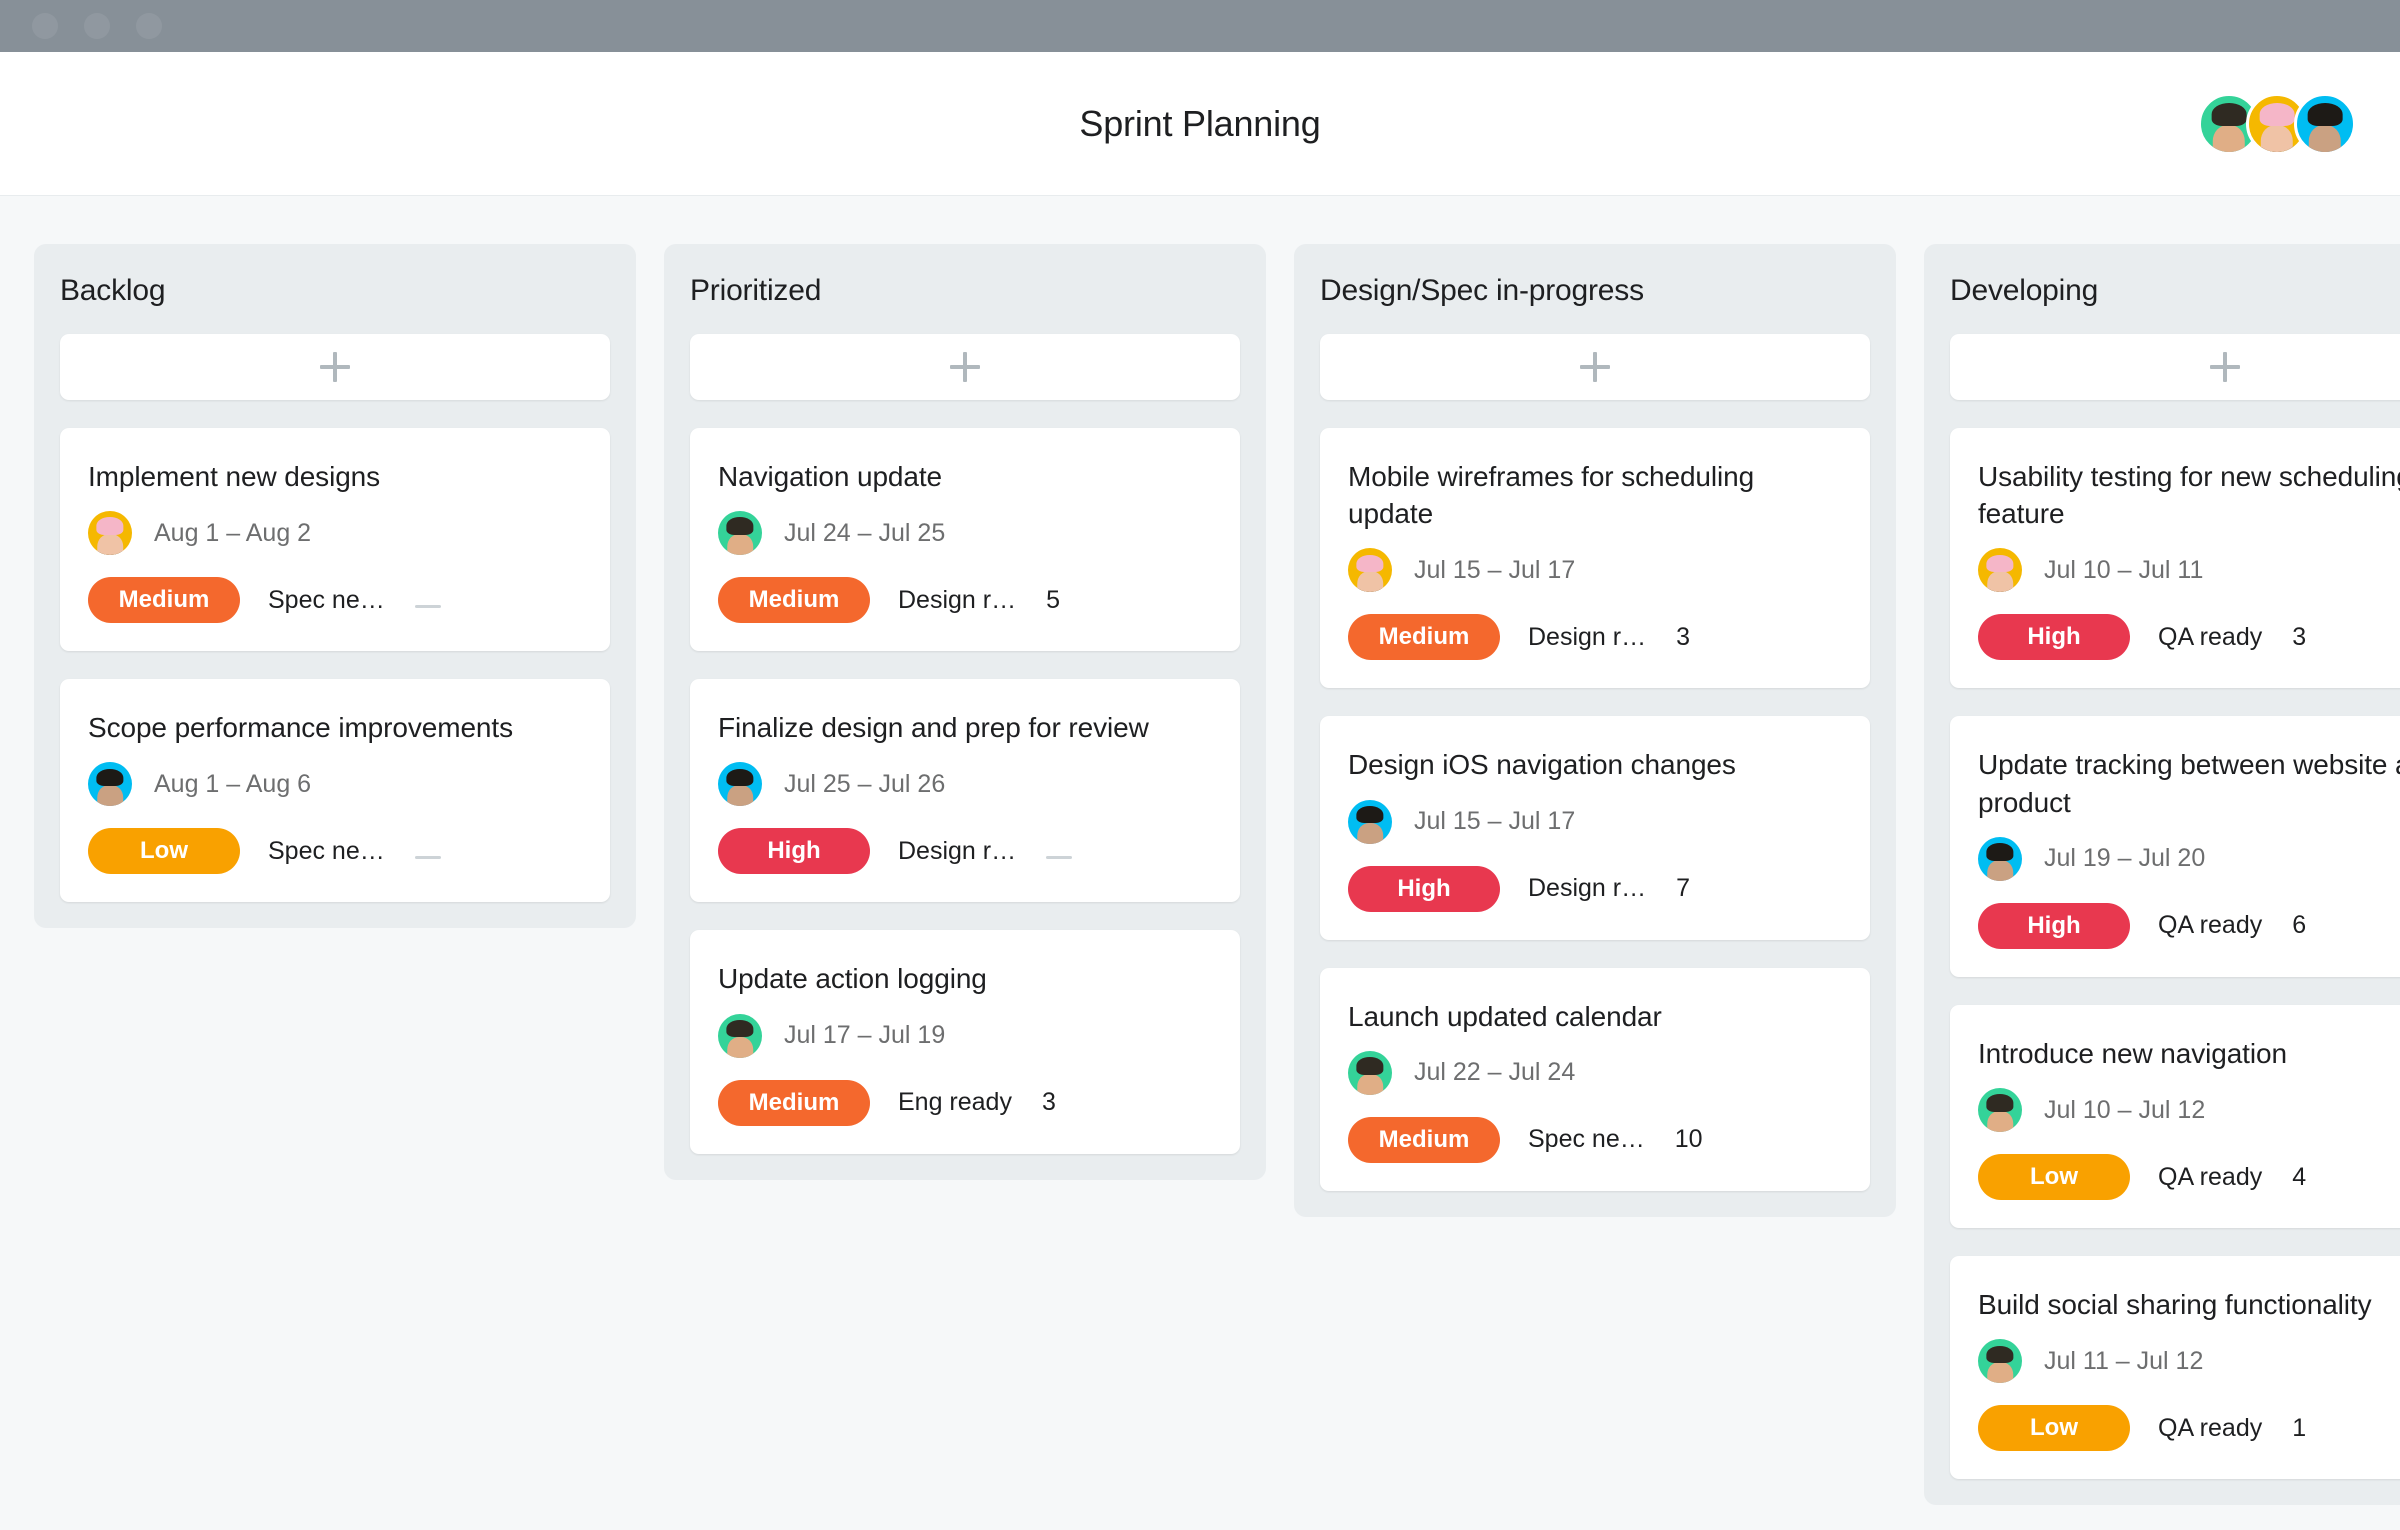  What do you see at coordinates (2299, 1177) in the screenshot?
I see `estimate-count: 4` at bounding box center [2299, 1177].